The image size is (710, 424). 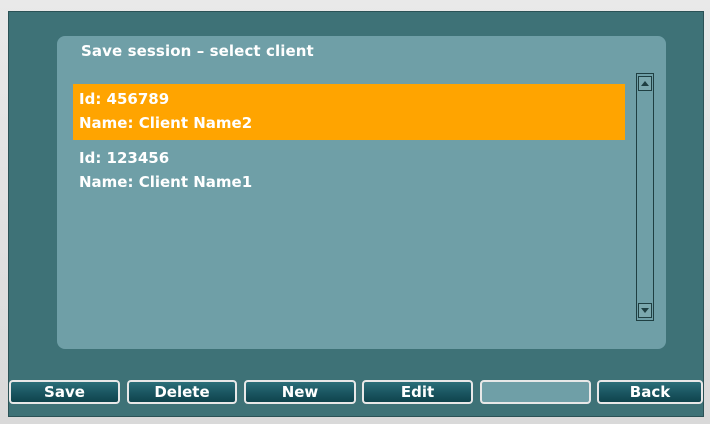 What do you see at coordinates (650, 392) in the screenshot?
I see `back-button: Back` at bounding box center [650, 392].